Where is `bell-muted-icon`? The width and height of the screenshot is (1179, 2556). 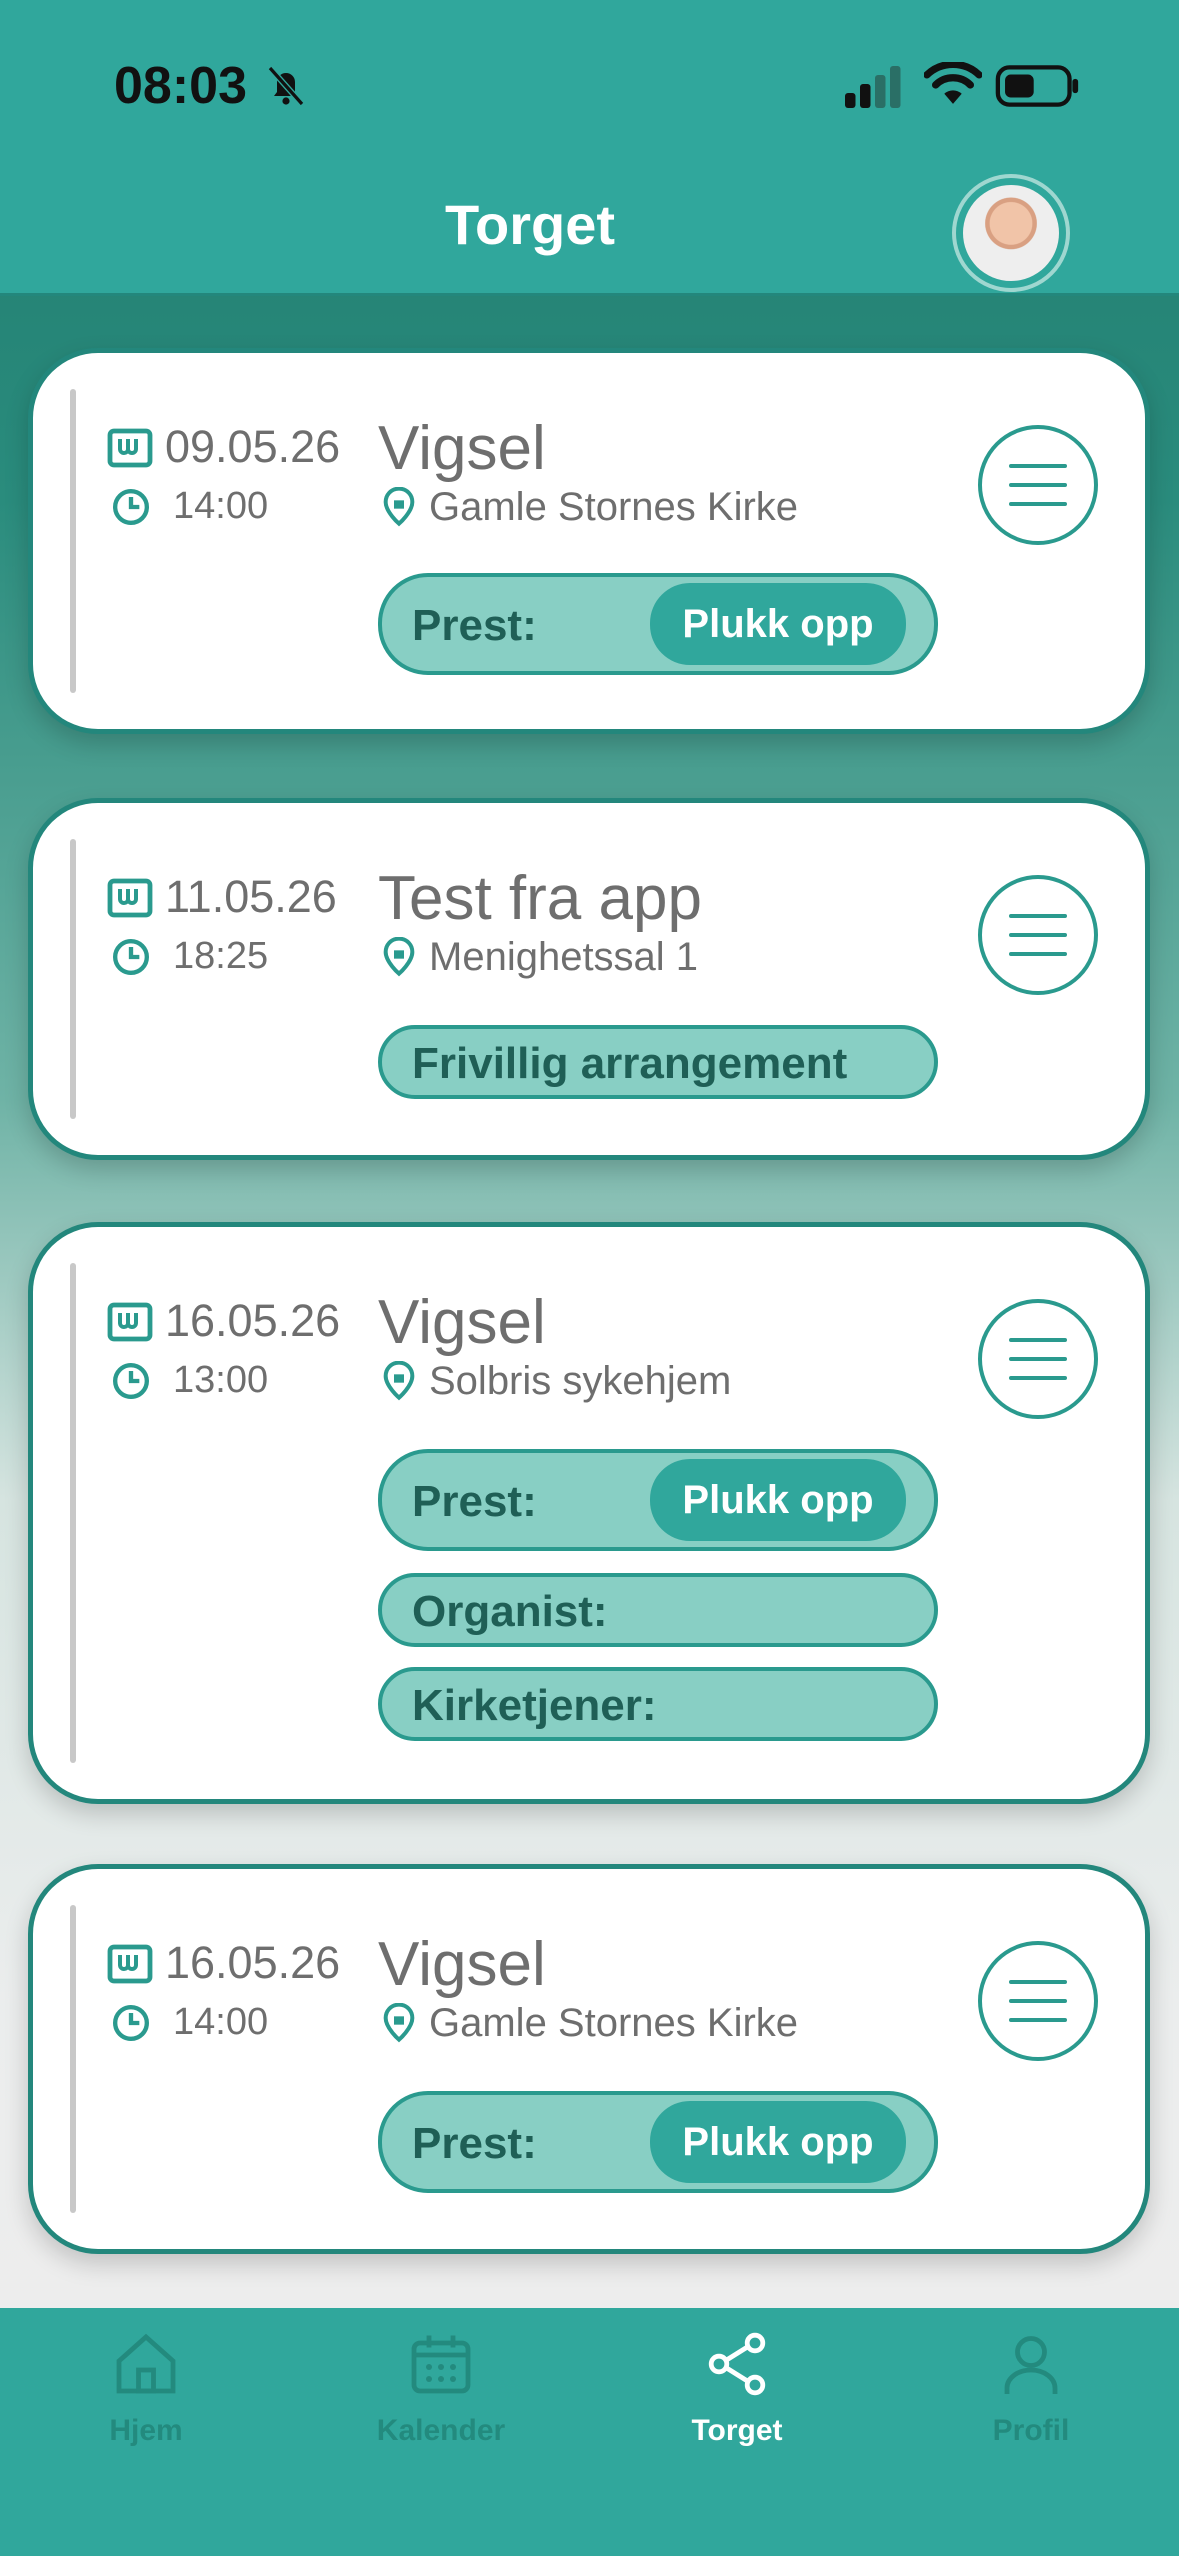
bell-muted-icon is located at coordinates (286, 86).